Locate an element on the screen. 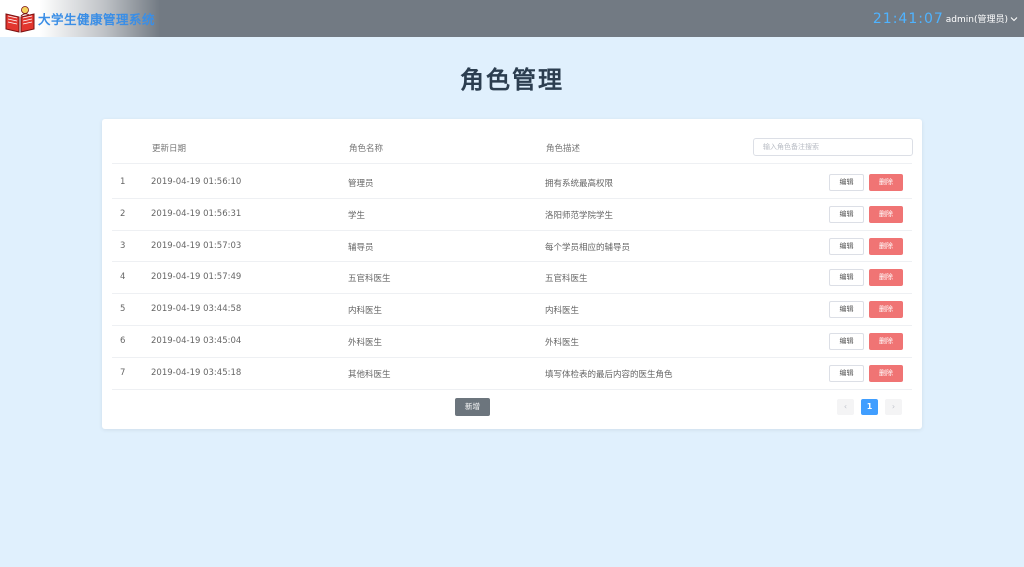 The image size is (1024, 567). pagination-prev-button: ‹ is located at coordinates (845, 407).